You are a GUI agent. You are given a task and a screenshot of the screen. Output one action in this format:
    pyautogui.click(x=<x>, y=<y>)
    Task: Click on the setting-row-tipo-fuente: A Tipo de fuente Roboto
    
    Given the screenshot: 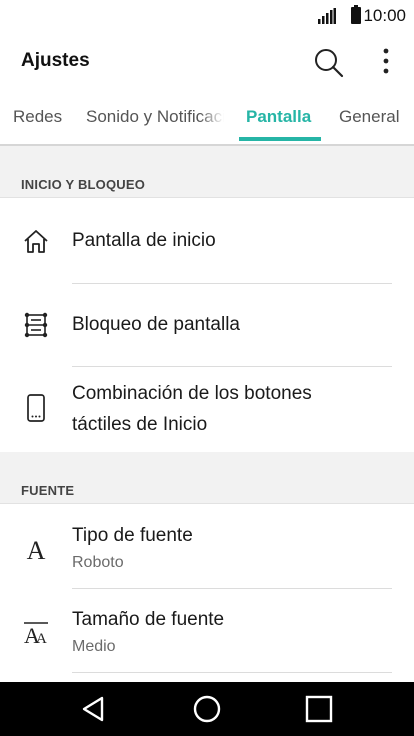 What is the action you would take?
    pyautogui.click(x=207, y=546)
    